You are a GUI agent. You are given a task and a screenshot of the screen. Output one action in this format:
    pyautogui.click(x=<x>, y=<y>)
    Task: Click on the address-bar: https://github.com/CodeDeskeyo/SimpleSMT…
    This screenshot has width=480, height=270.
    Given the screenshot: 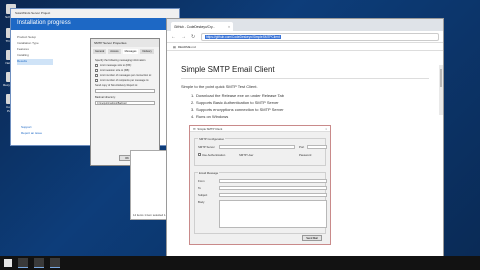 What is the action you would take?
    pyautogui.click(x=320, y=36)
    